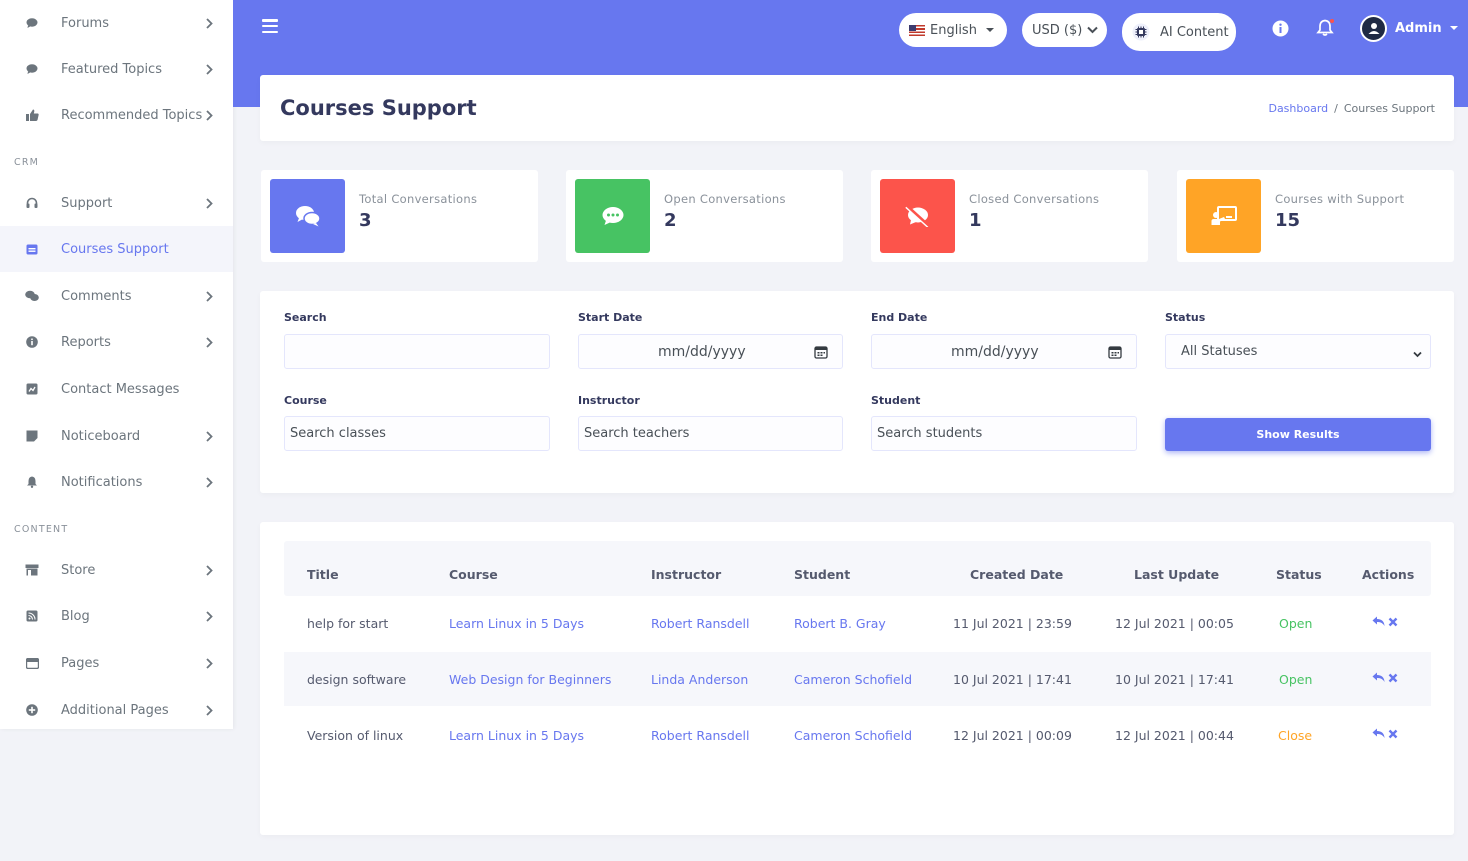 This screenshot has height=861, width=1468. I want to click on course-search-input: Search classes, so click(417, 433).